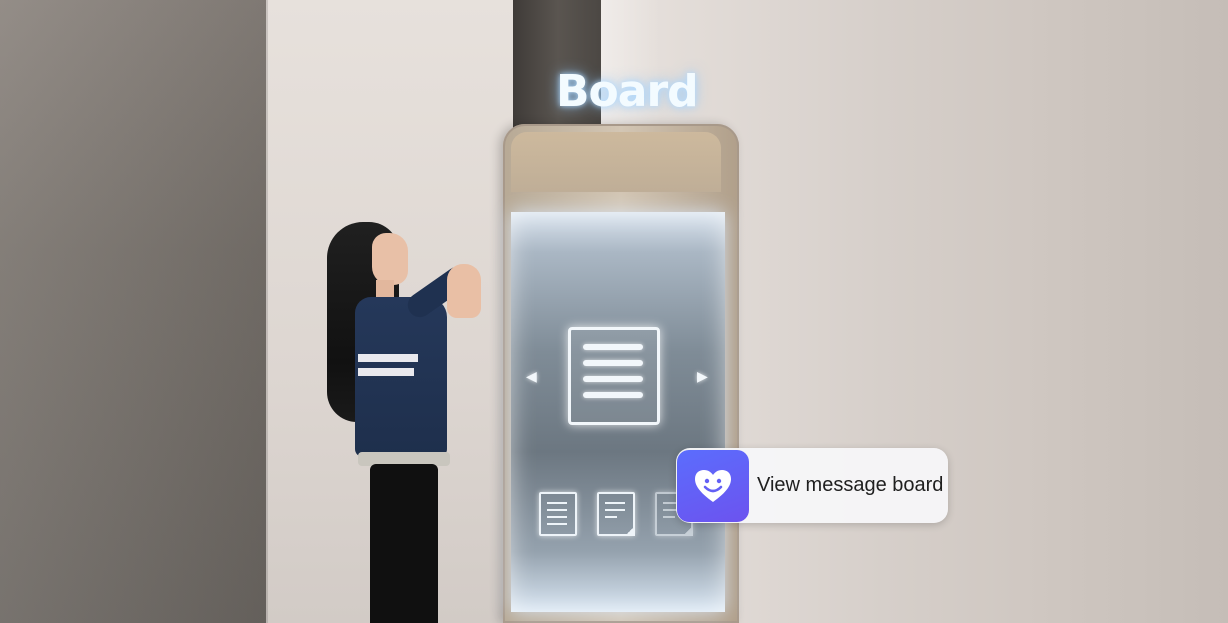 Image resolution: width=1228 pixels, height=623 pixels. Describe the element at coordinates (616, 514) in the screenshot. I see `note-icon-small` at that location.